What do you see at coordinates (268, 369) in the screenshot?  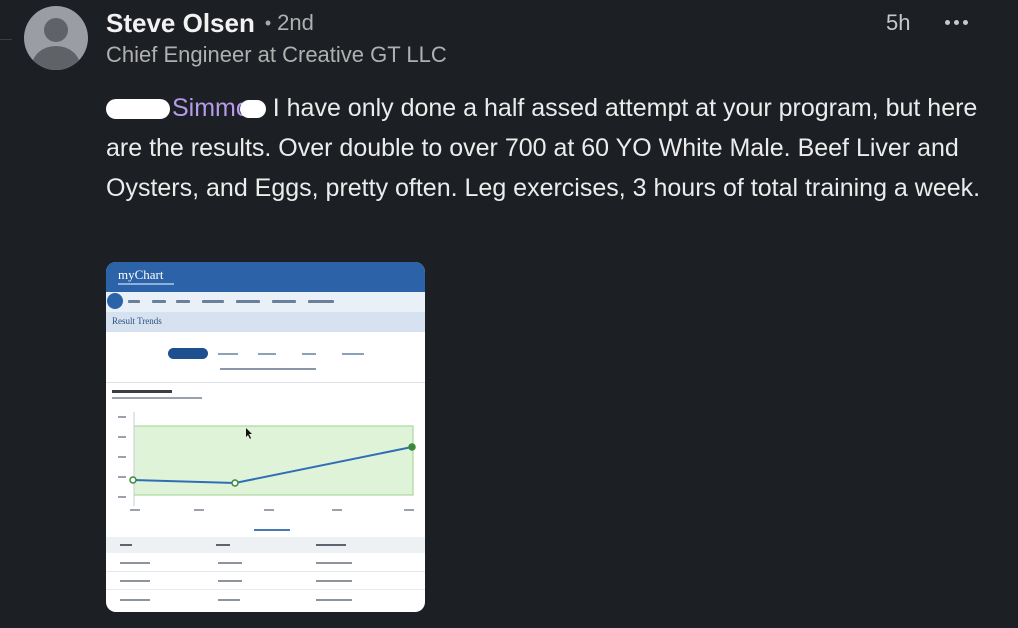 I see `results-caption` at bounding box center [268, 369].